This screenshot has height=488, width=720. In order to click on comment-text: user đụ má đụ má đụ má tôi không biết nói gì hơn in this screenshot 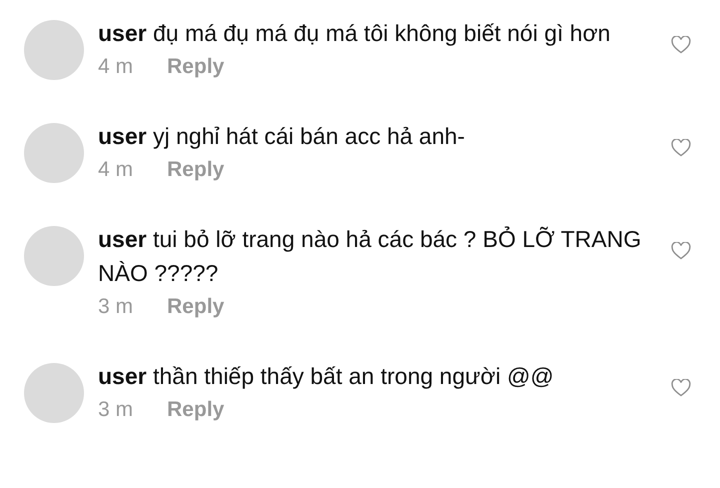, I will do `click(355, 33)`.